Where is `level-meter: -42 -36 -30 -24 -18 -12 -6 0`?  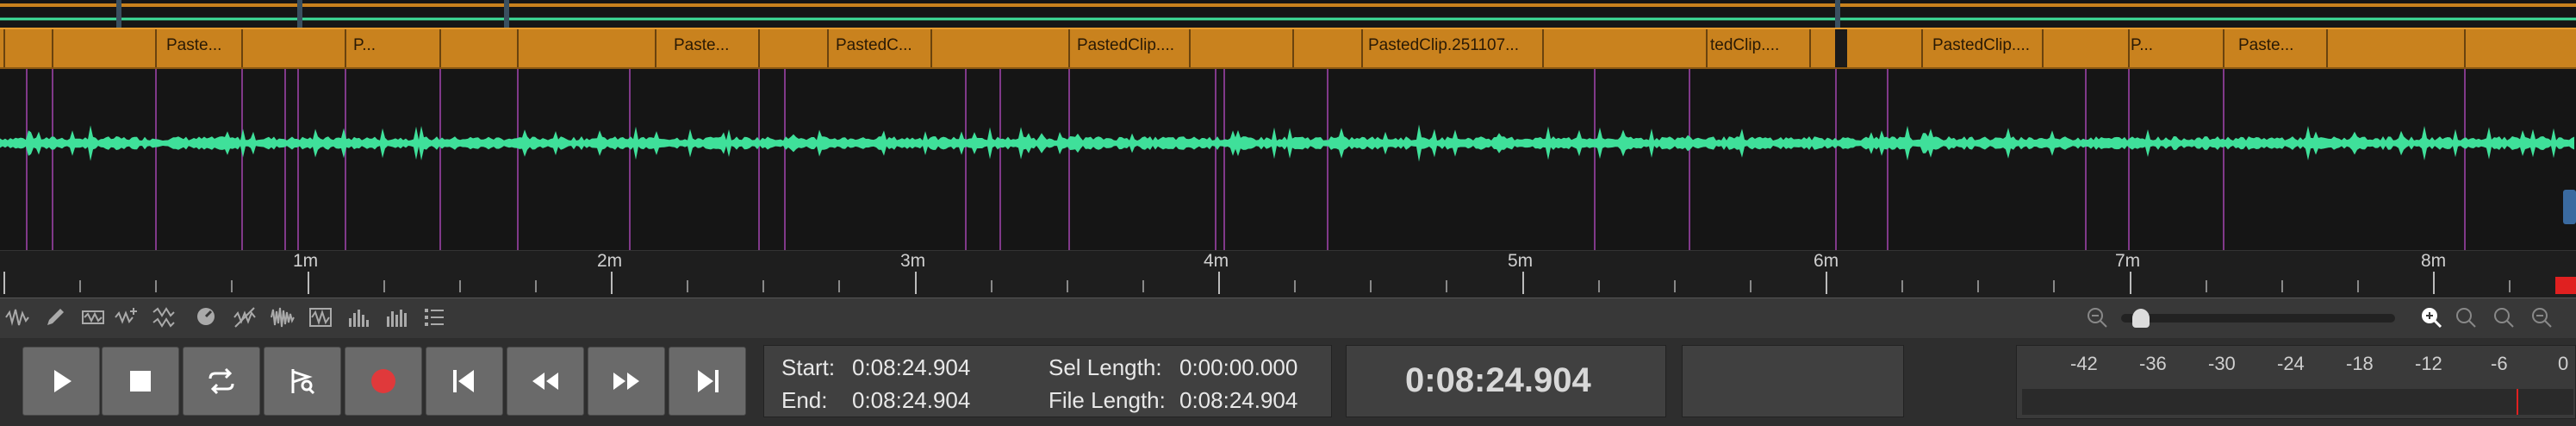
level-meter: -42 -36 -30 -24 -18 -12 -6 0 is located at coordinates (2296, 382).